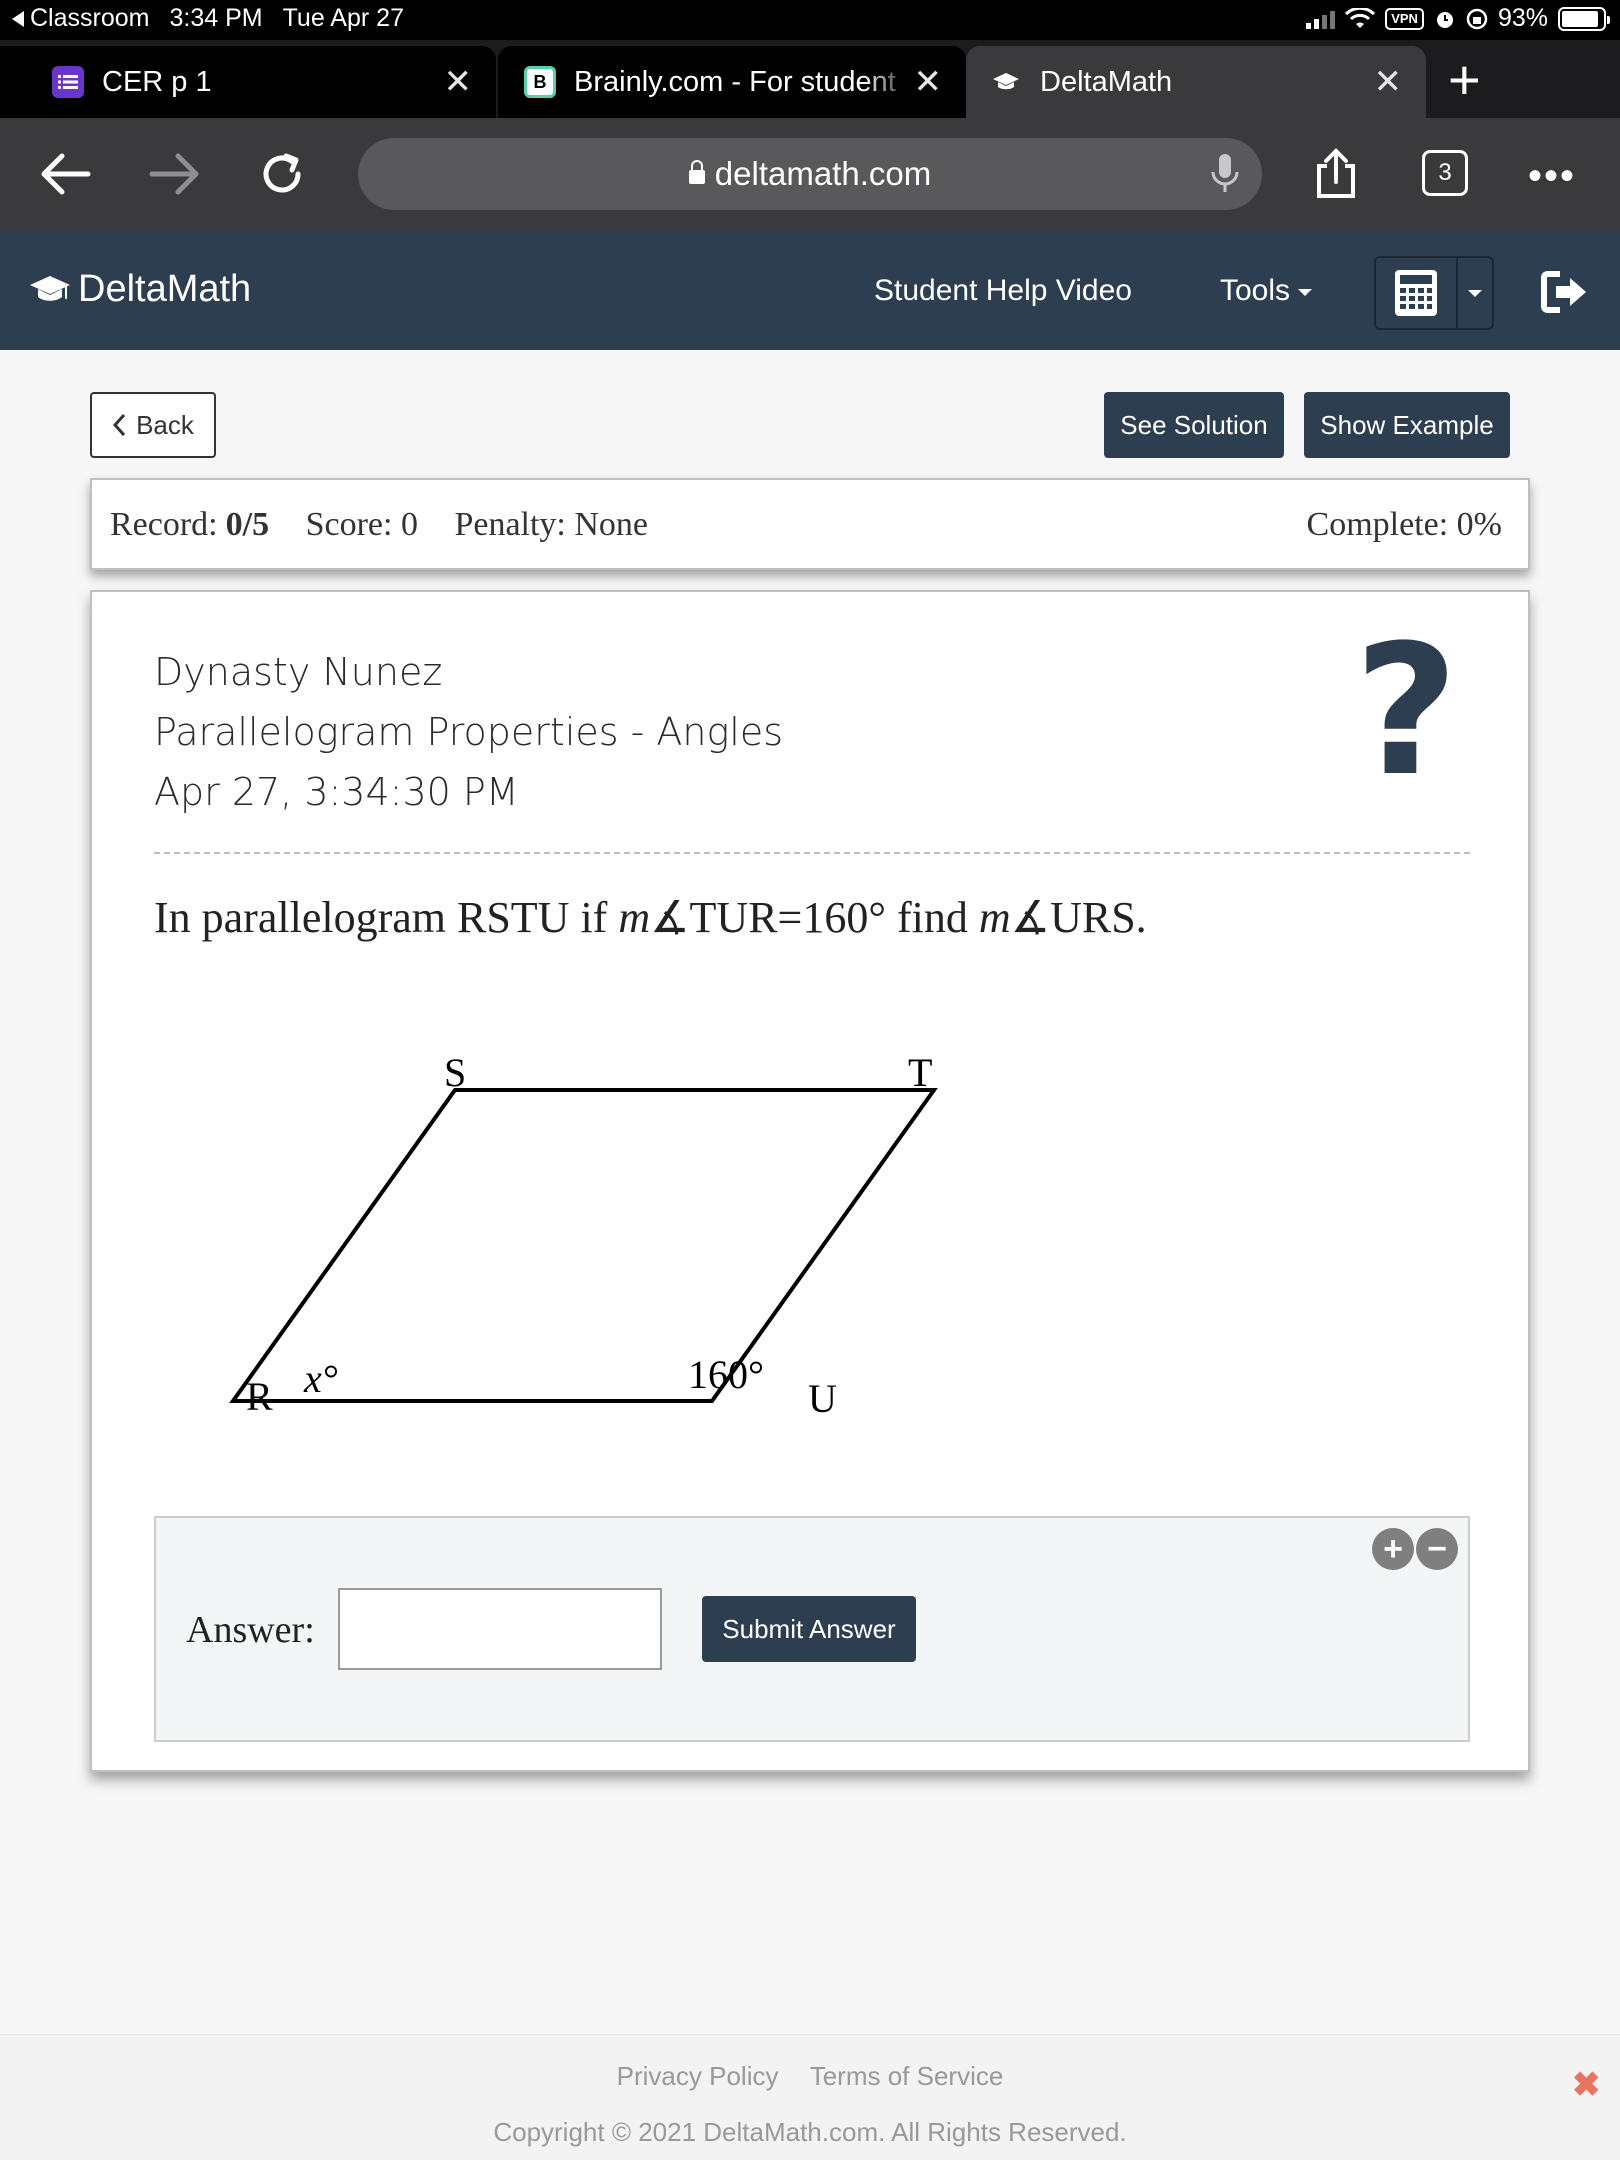  What do you see at coordinates (907, 2076) in the screenshot?
I see `terms-of-service-link: Terms of Service` at bounding box center [907, 2076].